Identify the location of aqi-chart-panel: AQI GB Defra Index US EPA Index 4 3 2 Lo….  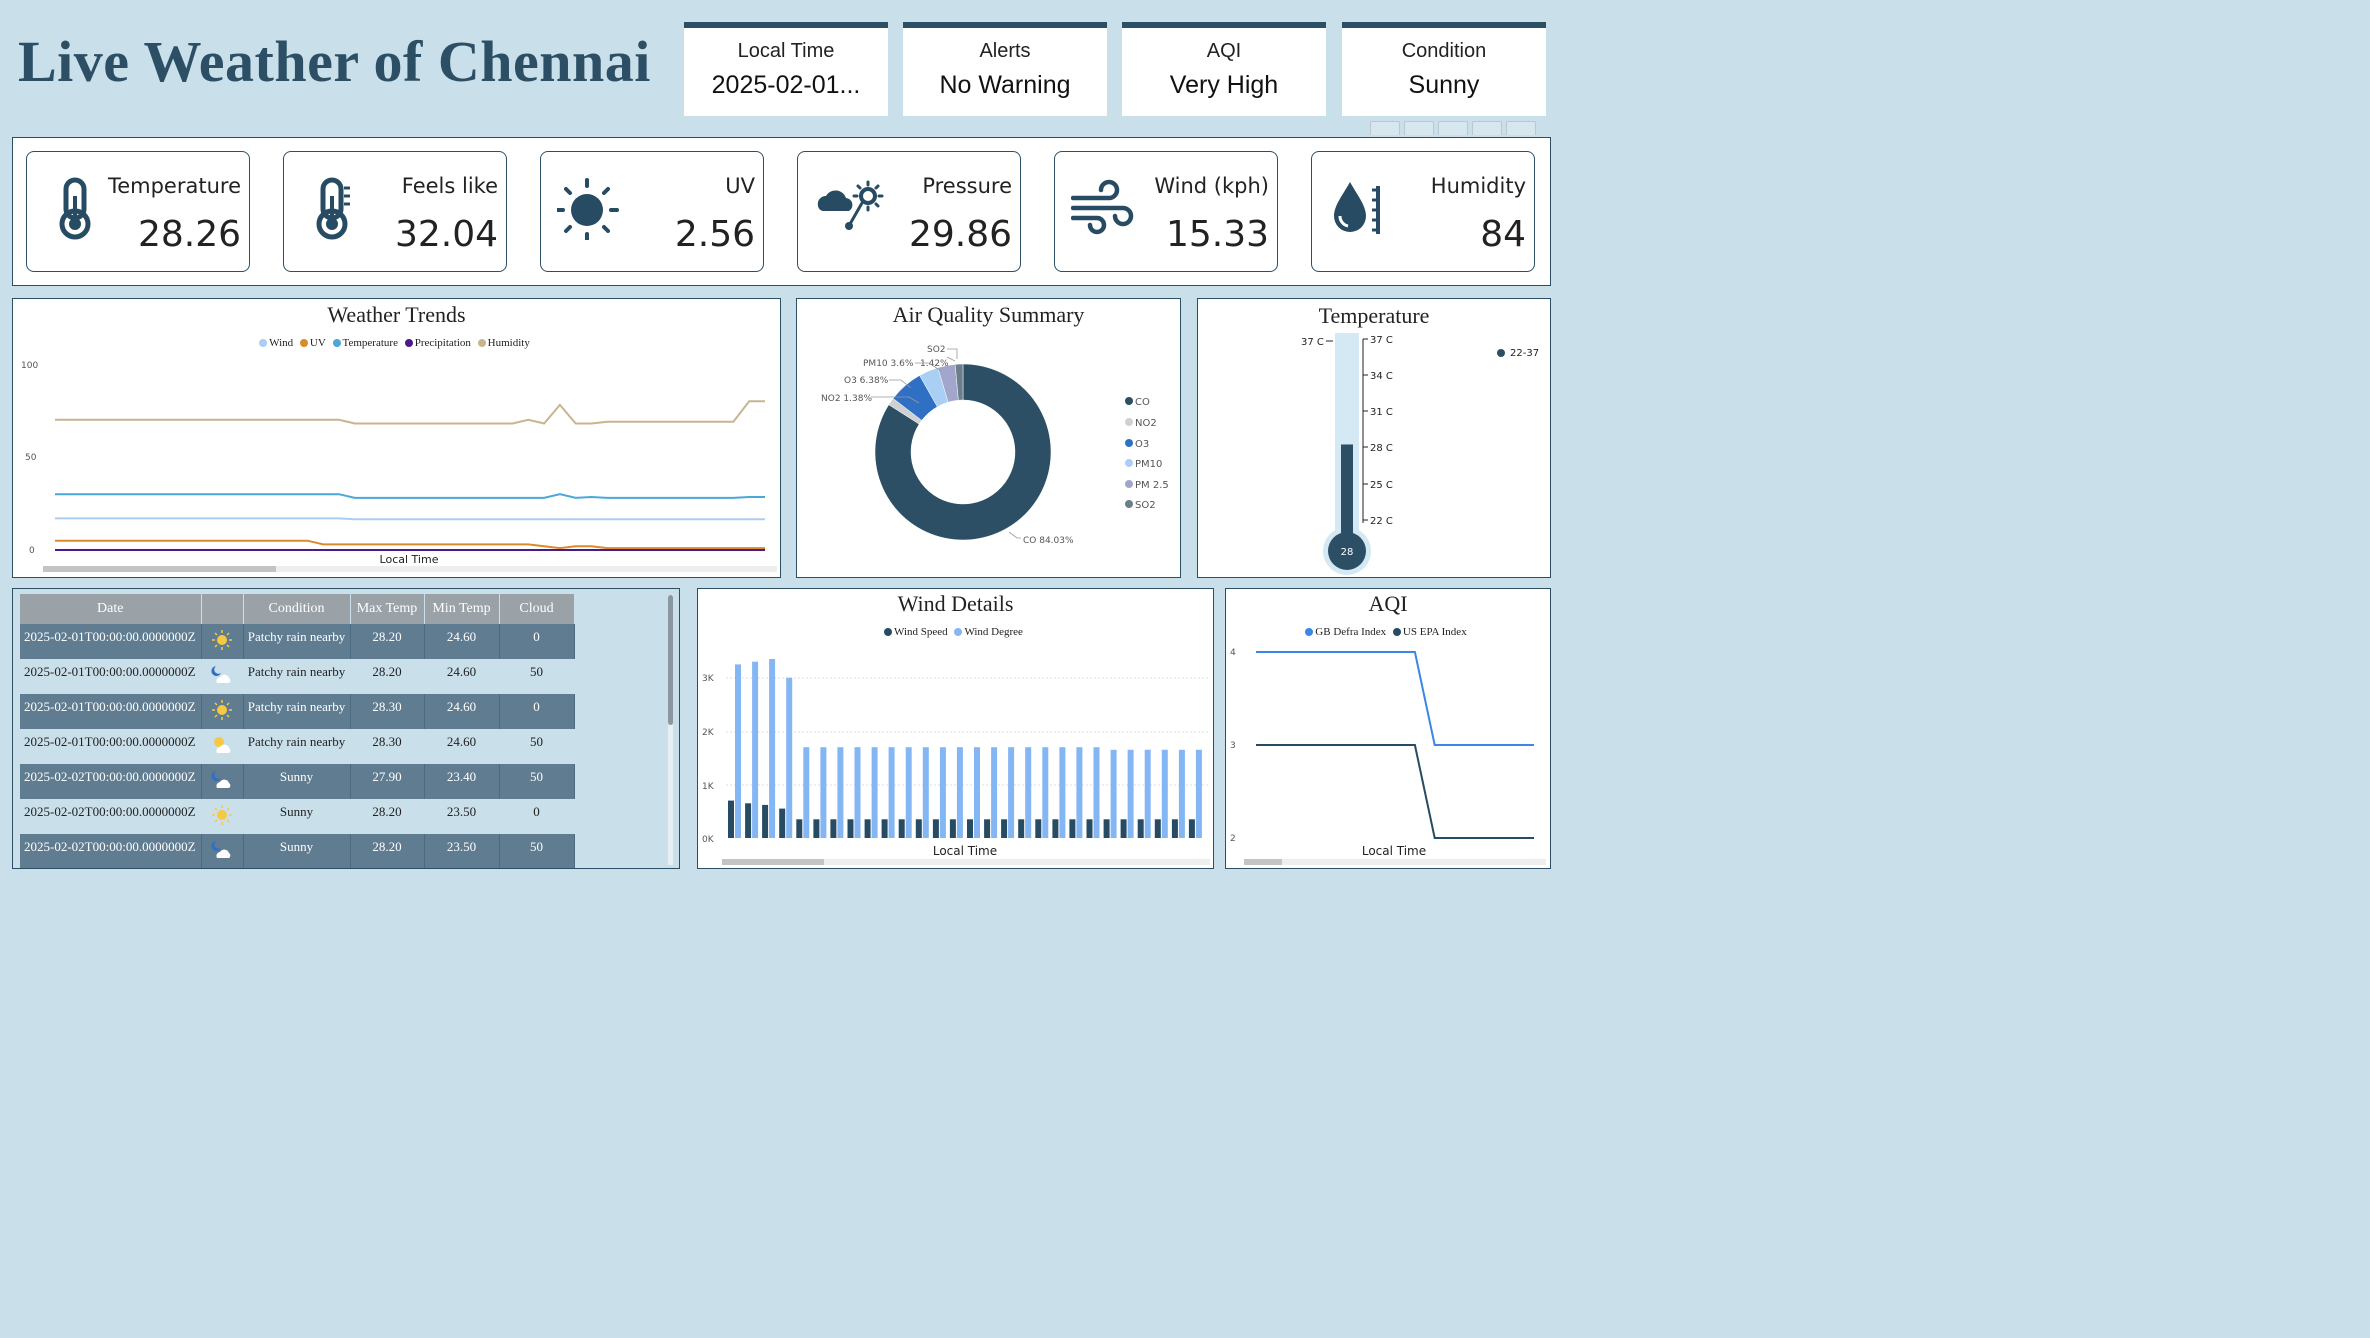
(1388, 728).